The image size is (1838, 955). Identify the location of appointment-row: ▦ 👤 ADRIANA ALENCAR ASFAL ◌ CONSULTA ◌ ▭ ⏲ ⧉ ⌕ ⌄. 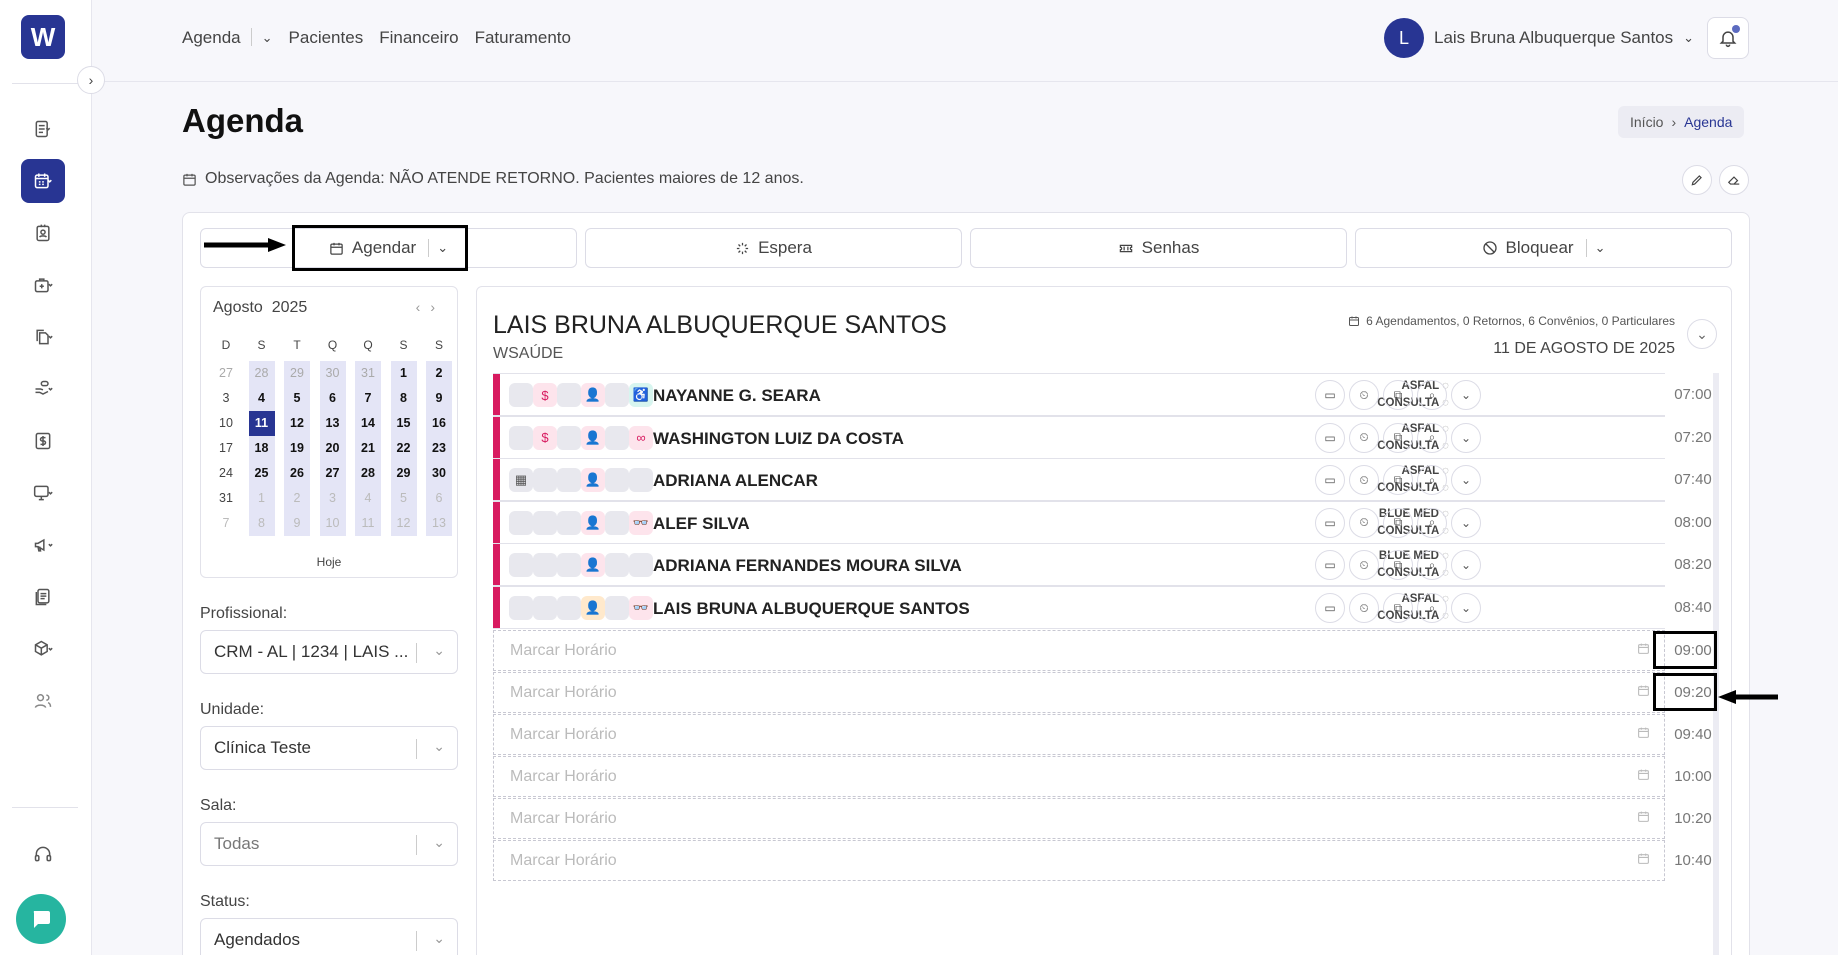
(1079, 480).